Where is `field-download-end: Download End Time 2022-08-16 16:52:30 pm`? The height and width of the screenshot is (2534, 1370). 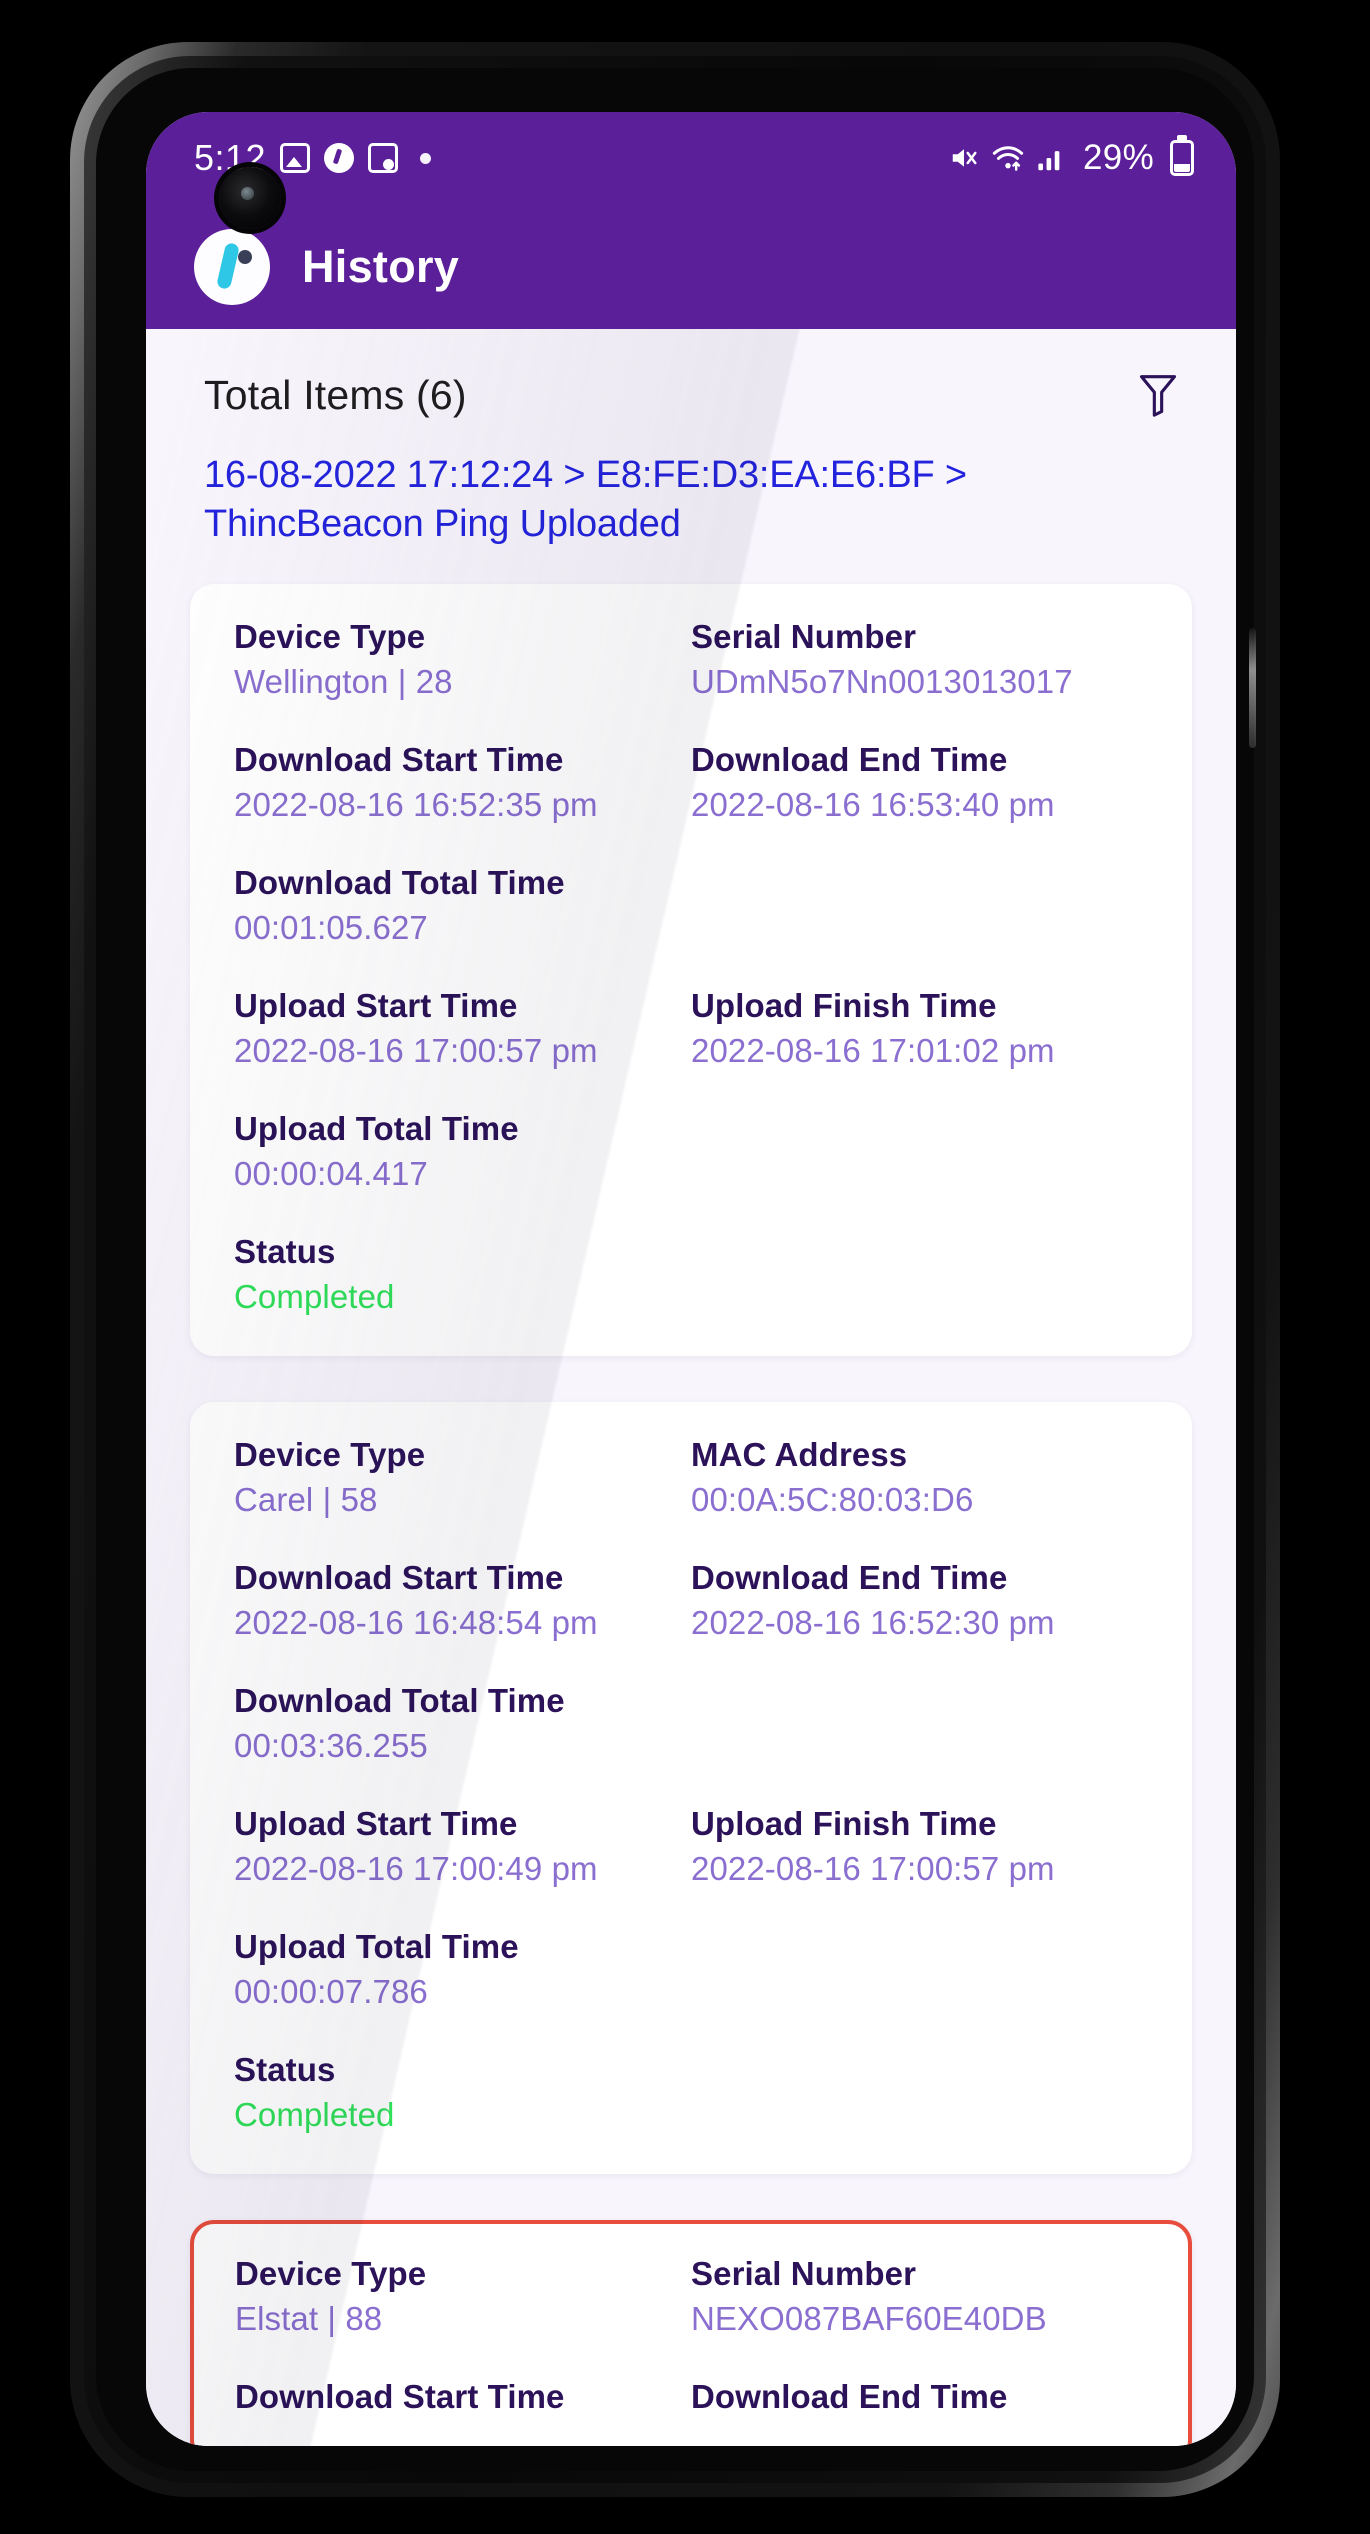 field-download-end: Download End Time 2022-08-16 16:52:30 pm is located at coordinates (919, 1600).